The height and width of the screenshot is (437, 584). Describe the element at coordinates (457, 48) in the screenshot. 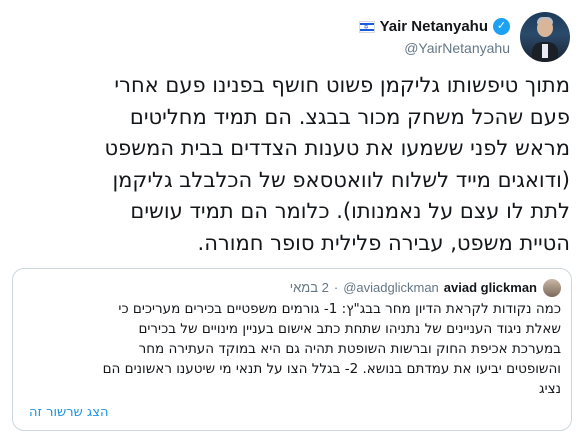

I see `author-handle: @YairNetanyahu` at that location.